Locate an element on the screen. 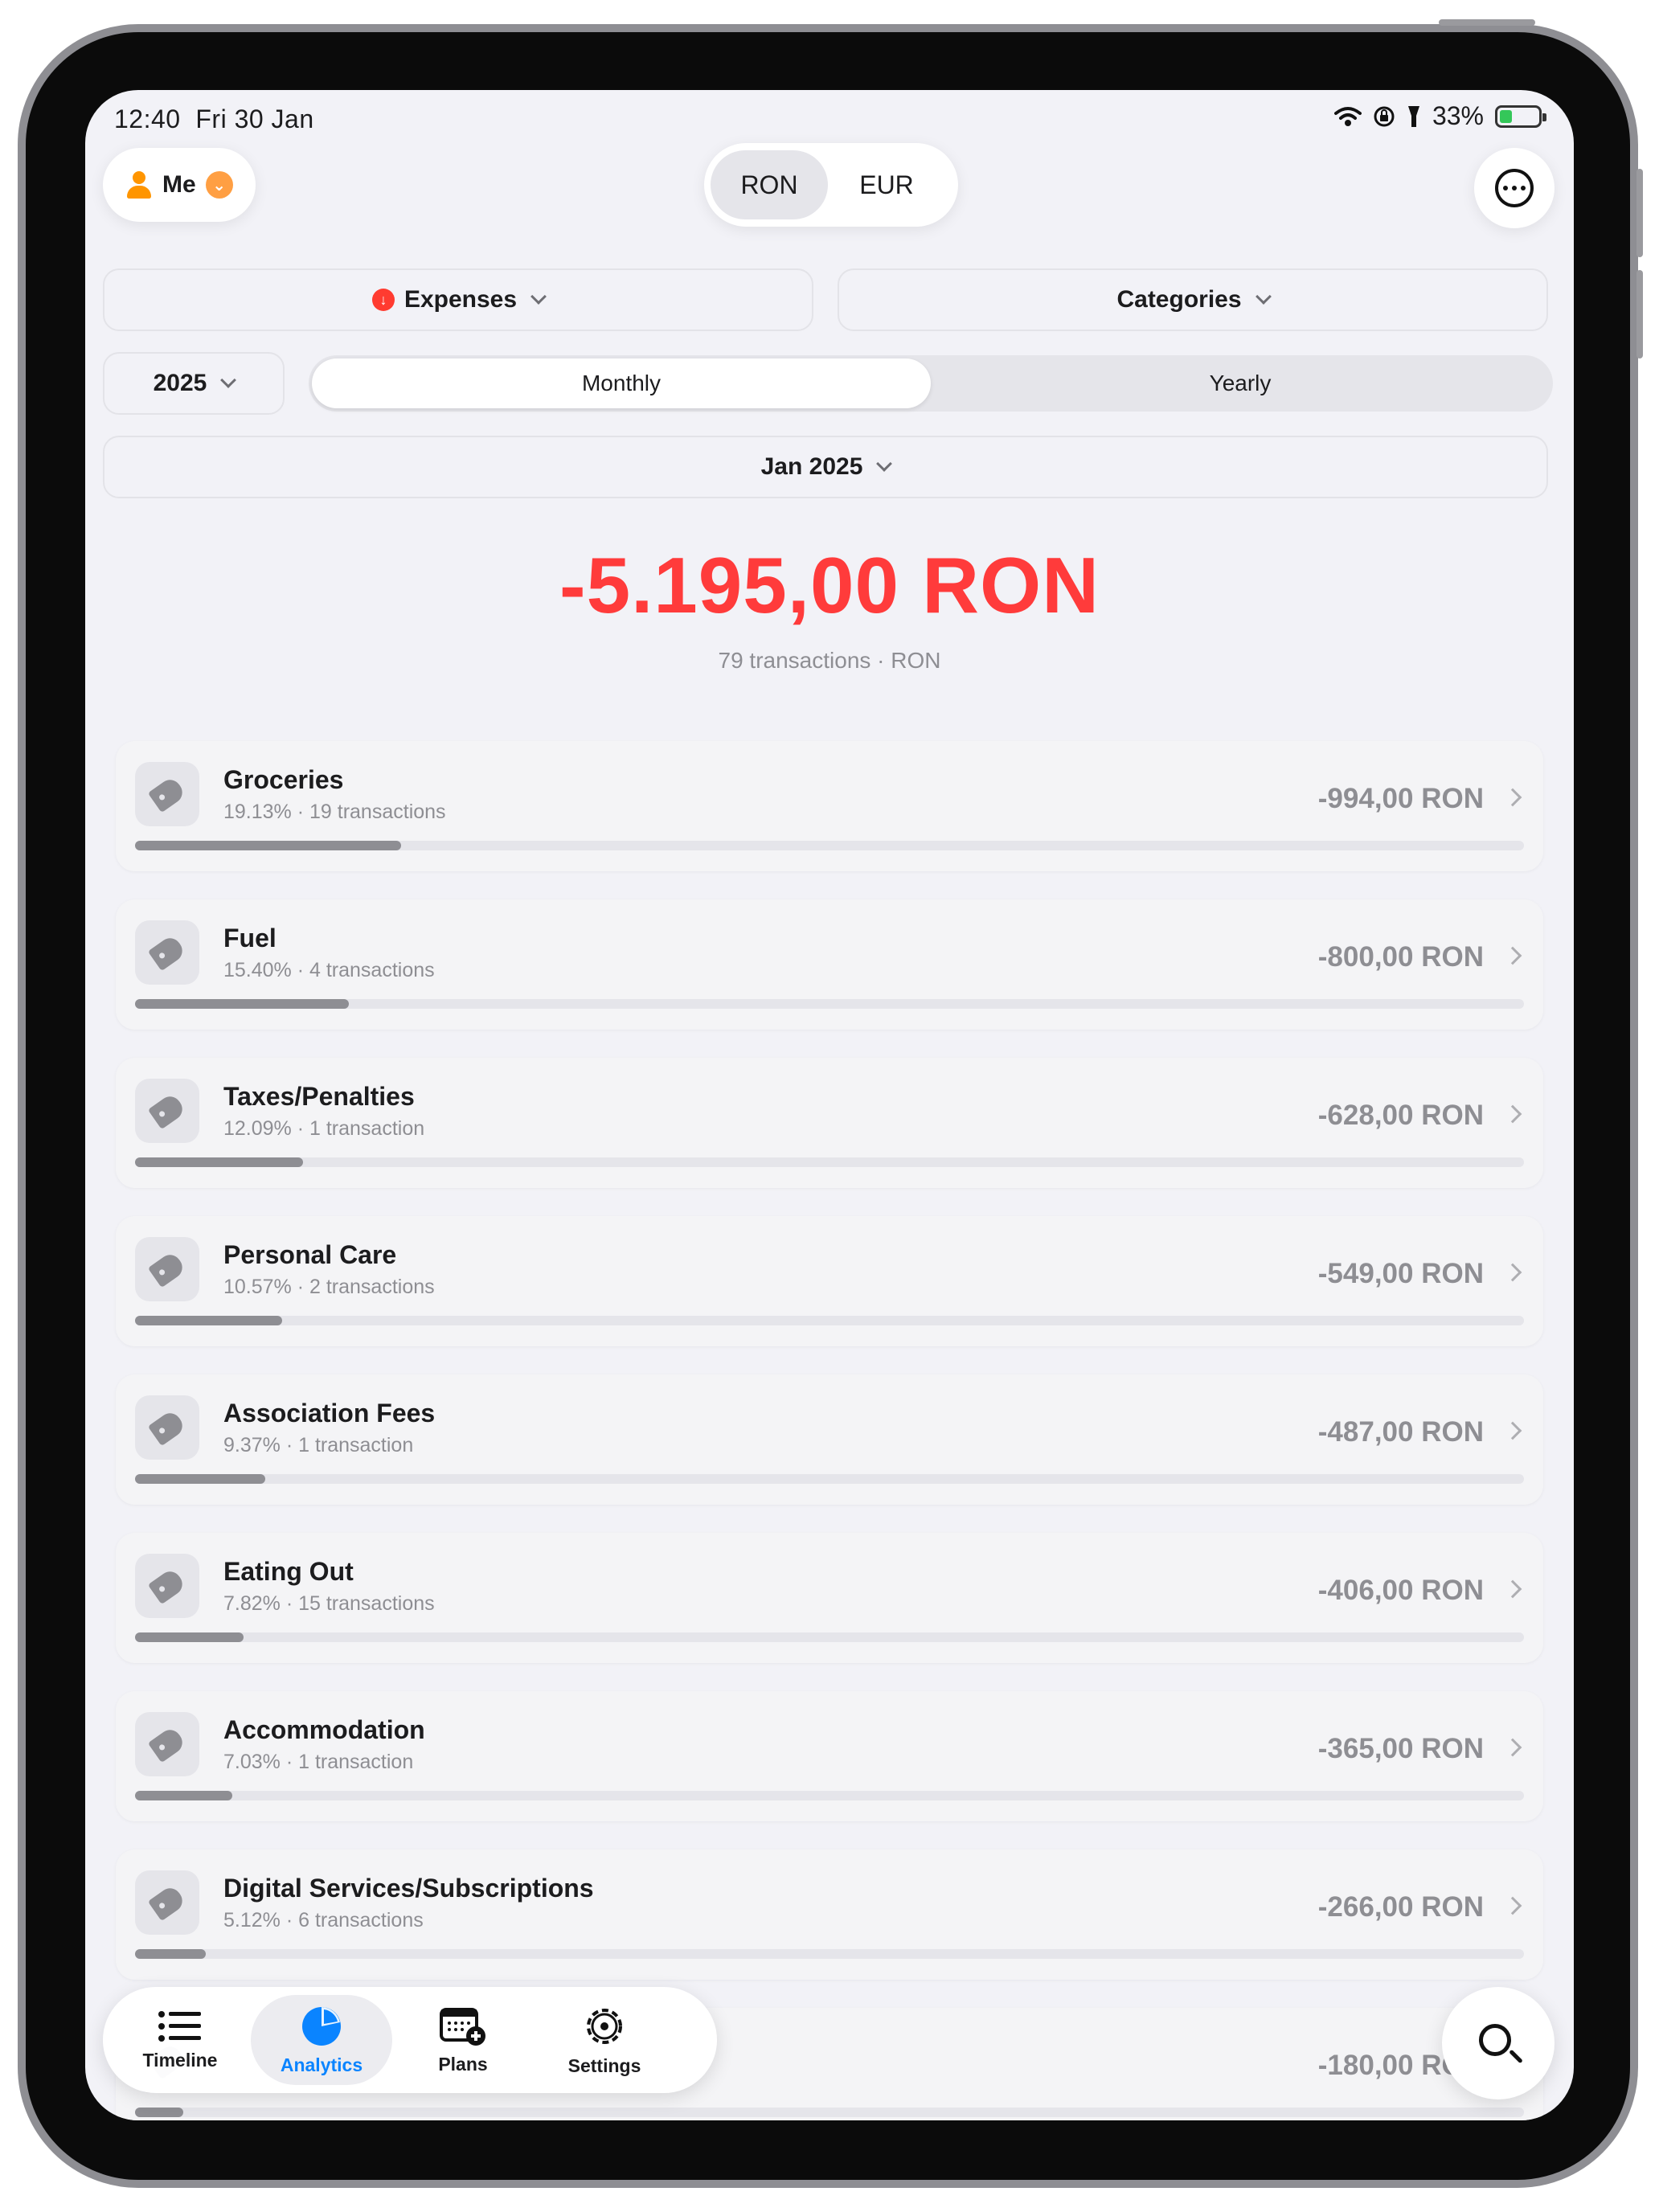  chevron-down-icon is located at coordinates (885, 464).